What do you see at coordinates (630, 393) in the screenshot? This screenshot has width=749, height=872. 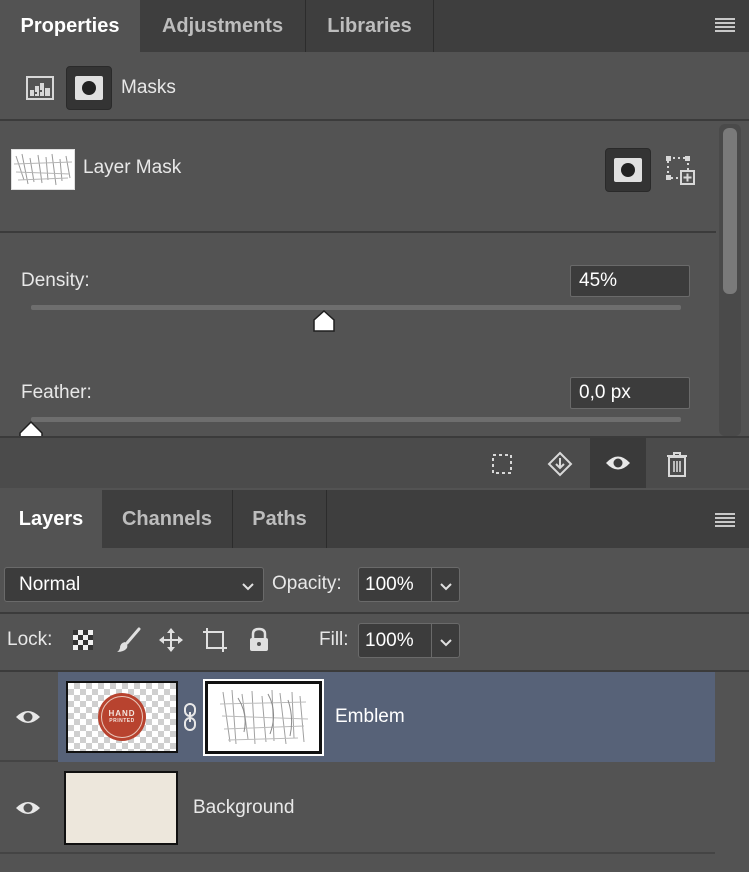 I see `feather-input: 0,0 px` at bounding box center [630, 393].